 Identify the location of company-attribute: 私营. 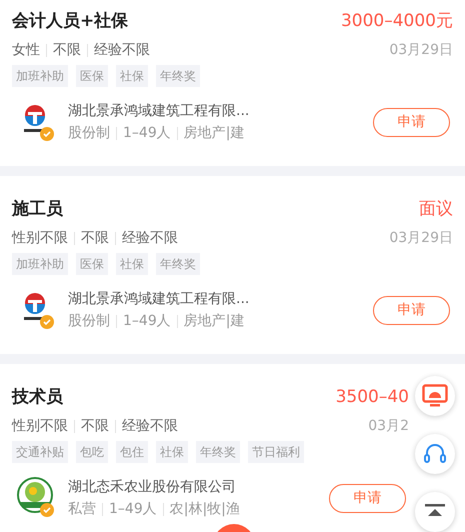
(82, 509).